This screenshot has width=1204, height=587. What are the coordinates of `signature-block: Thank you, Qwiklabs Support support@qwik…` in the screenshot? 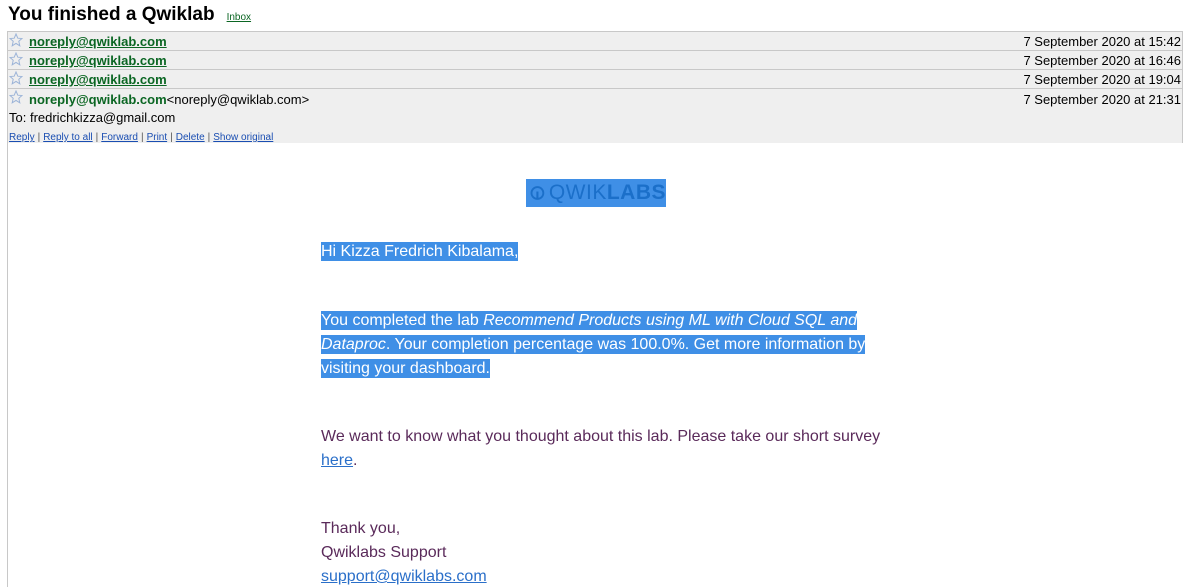 It's located at (601, 552).